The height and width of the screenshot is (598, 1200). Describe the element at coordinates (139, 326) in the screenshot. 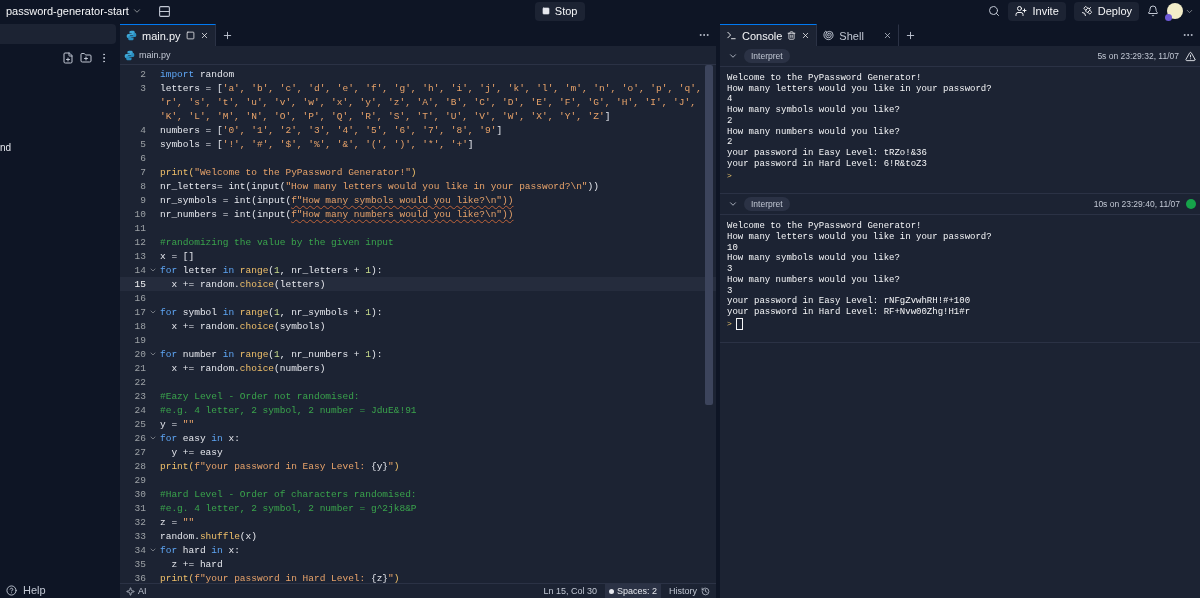

I see `line-number: 18` at that location.